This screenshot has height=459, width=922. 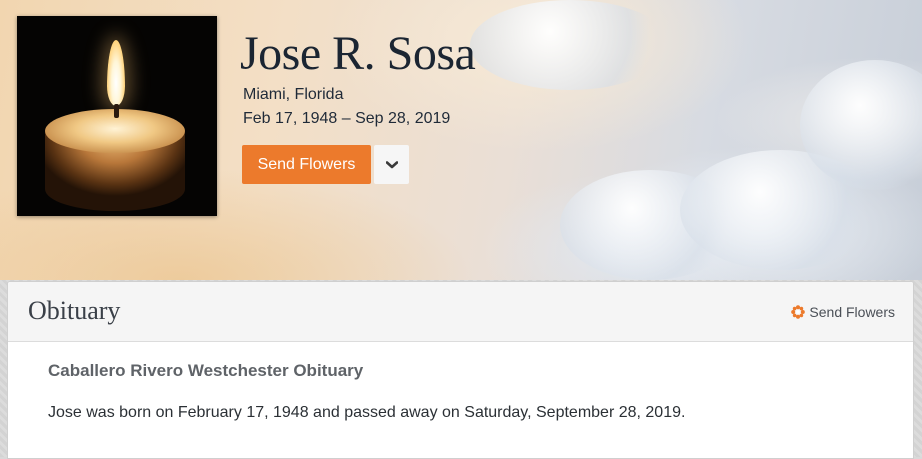 I want to click on more-options-dropdown, so click(x=391, y=164).